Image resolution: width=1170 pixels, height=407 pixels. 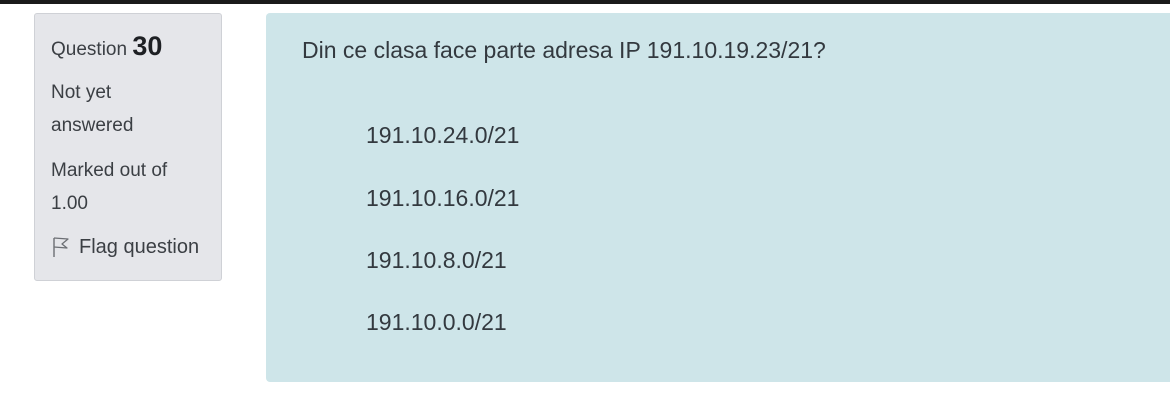 I want to click on flag-question-link: Flag question, so click(x=129, y=247).